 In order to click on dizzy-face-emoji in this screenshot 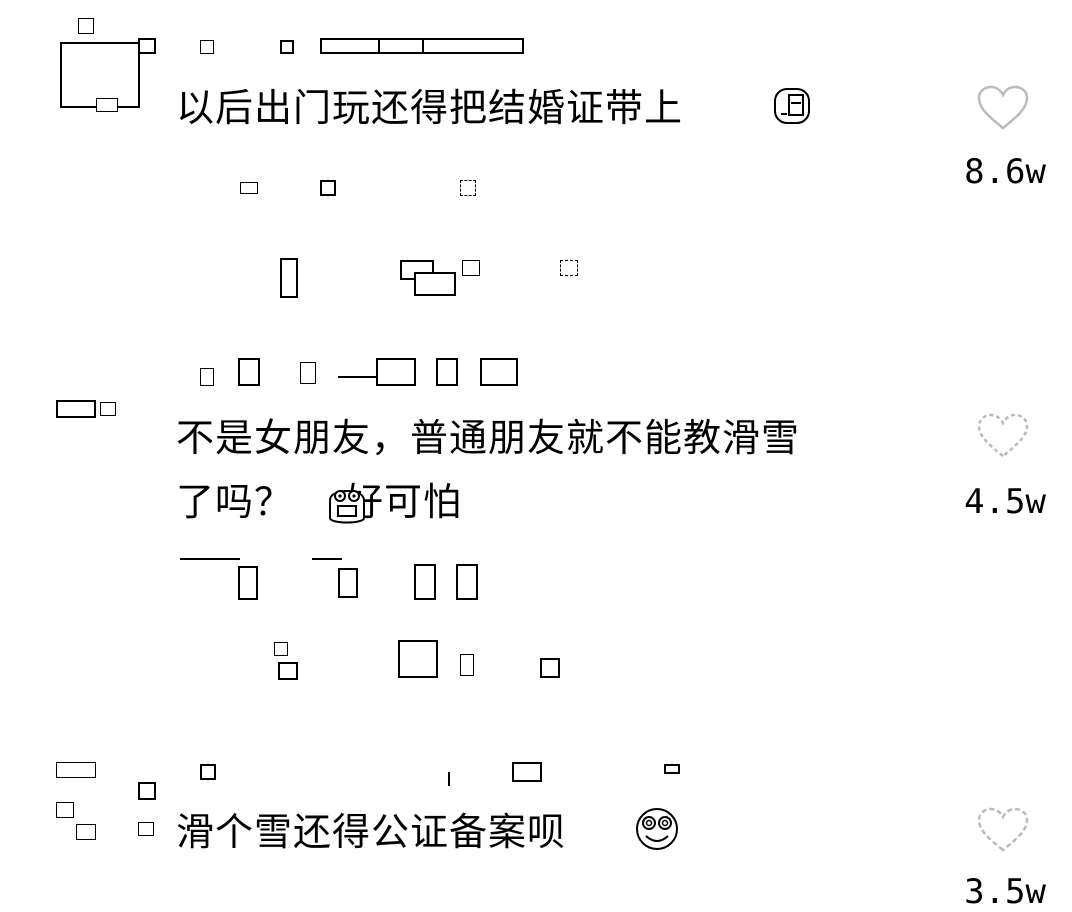, I will do `click(657, 829)`.